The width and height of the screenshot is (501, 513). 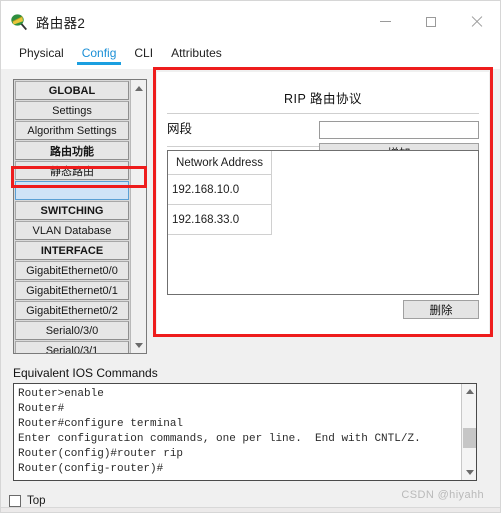 I want to click on ios-scroll-up-button, so click(x=469, y=391).